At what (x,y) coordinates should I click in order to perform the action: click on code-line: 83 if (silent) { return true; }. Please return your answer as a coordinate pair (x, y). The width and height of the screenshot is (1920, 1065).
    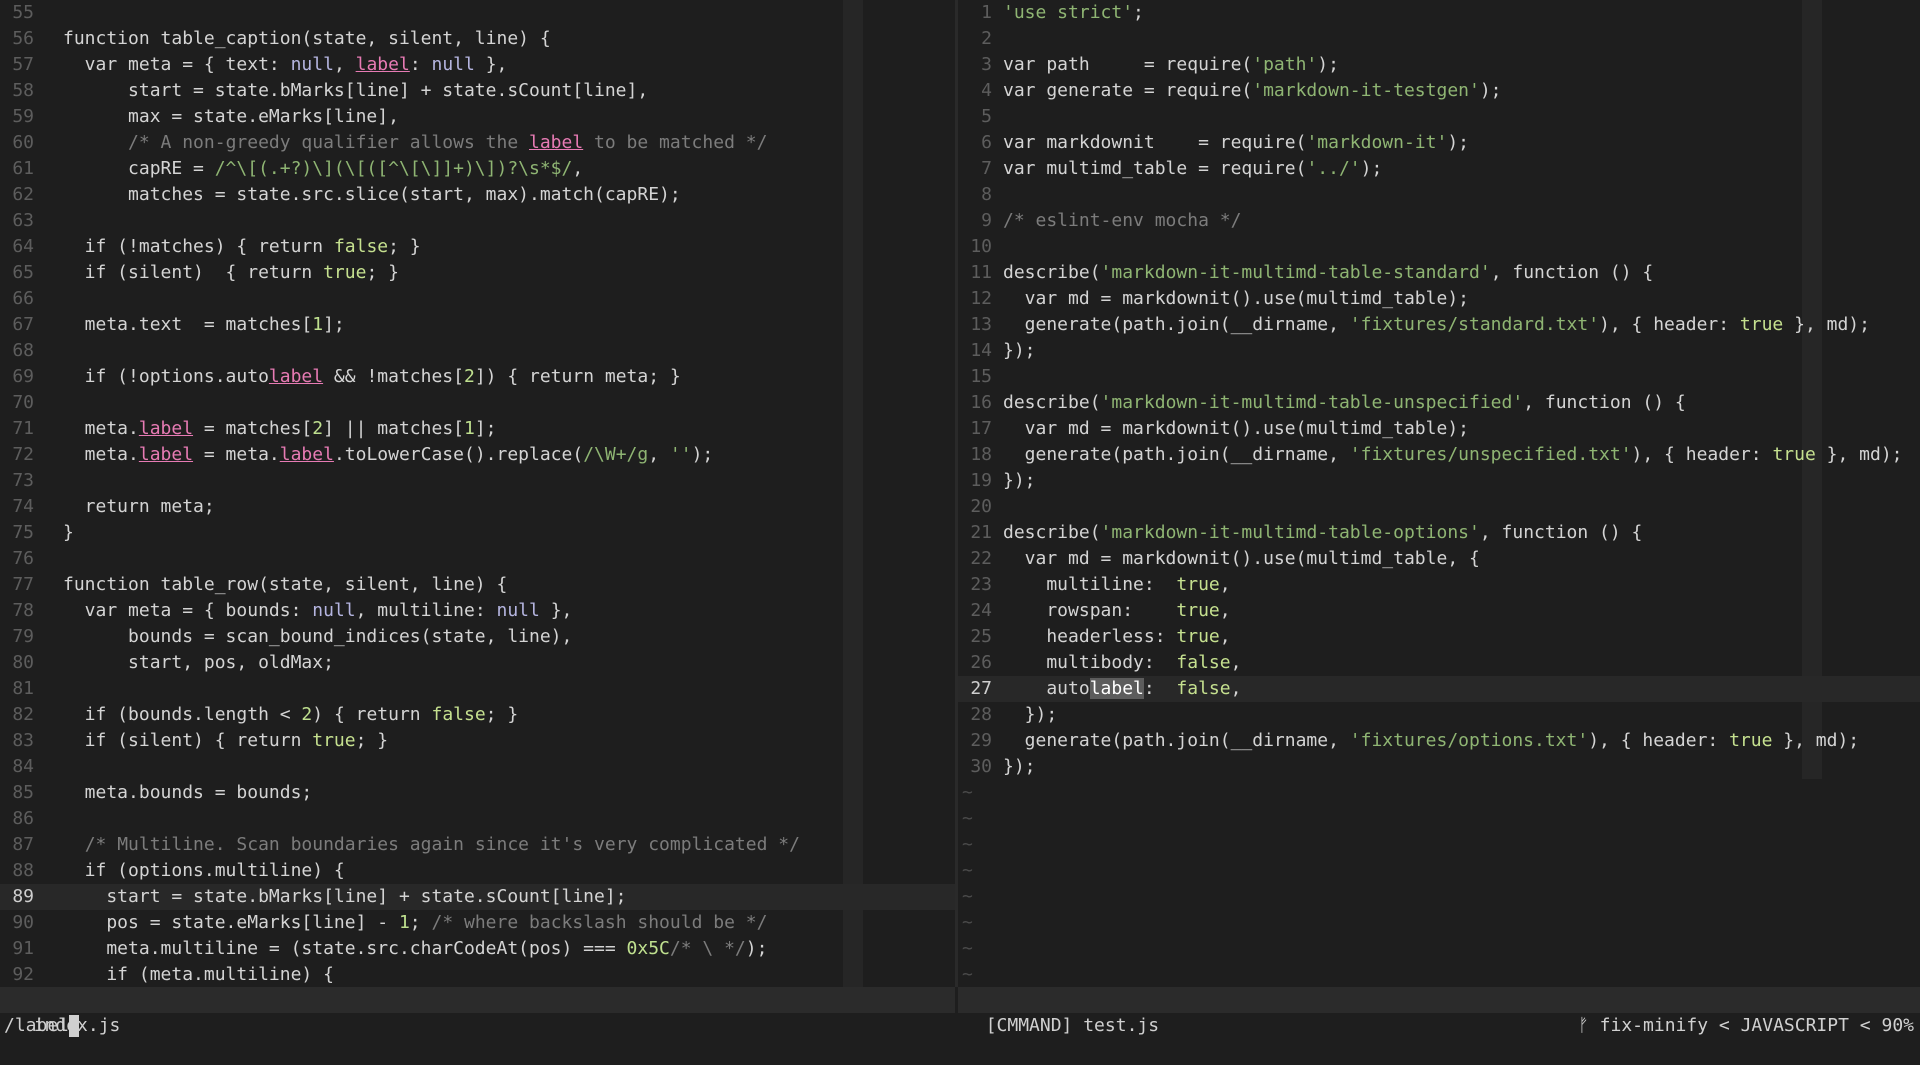
    Looking at the image, I should click on (477, 741).